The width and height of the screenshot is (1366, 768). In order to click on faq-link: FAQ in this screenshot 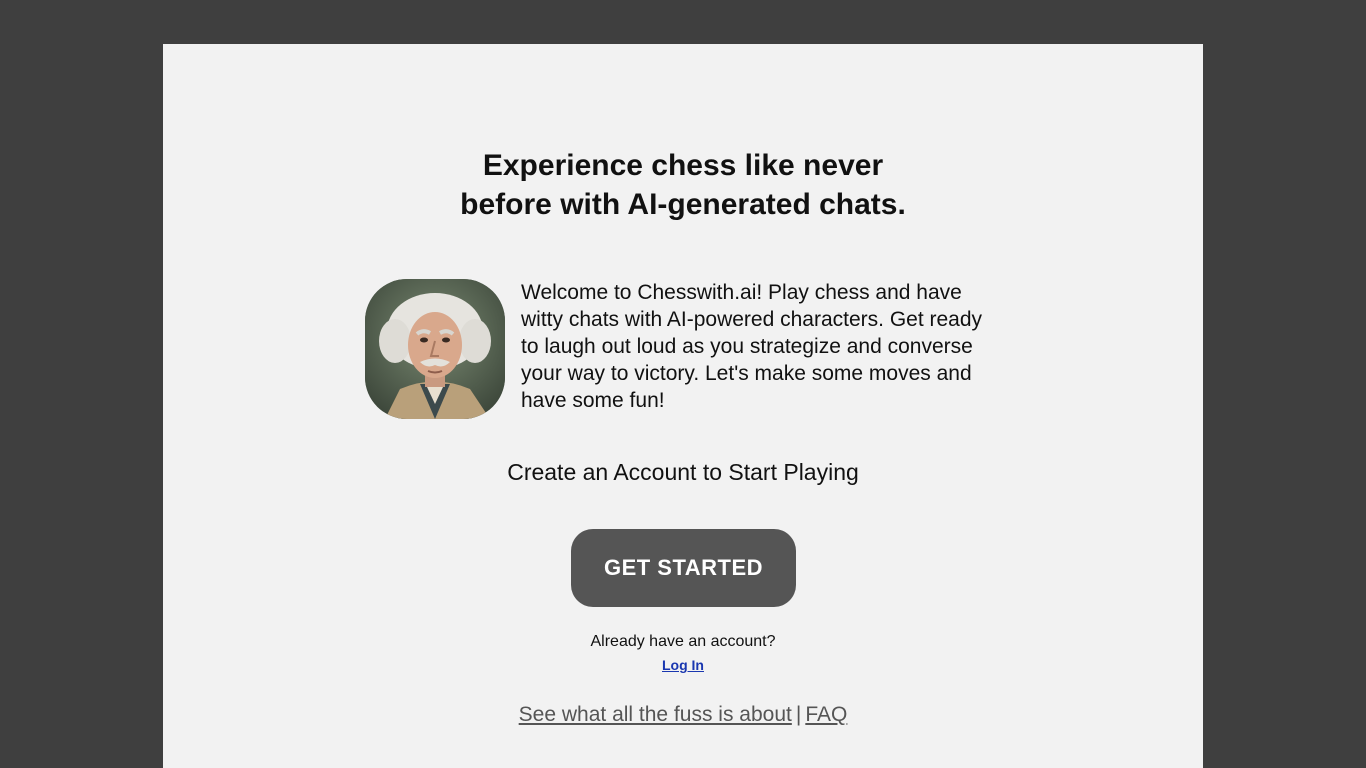, I will do `click(826, 714)`.